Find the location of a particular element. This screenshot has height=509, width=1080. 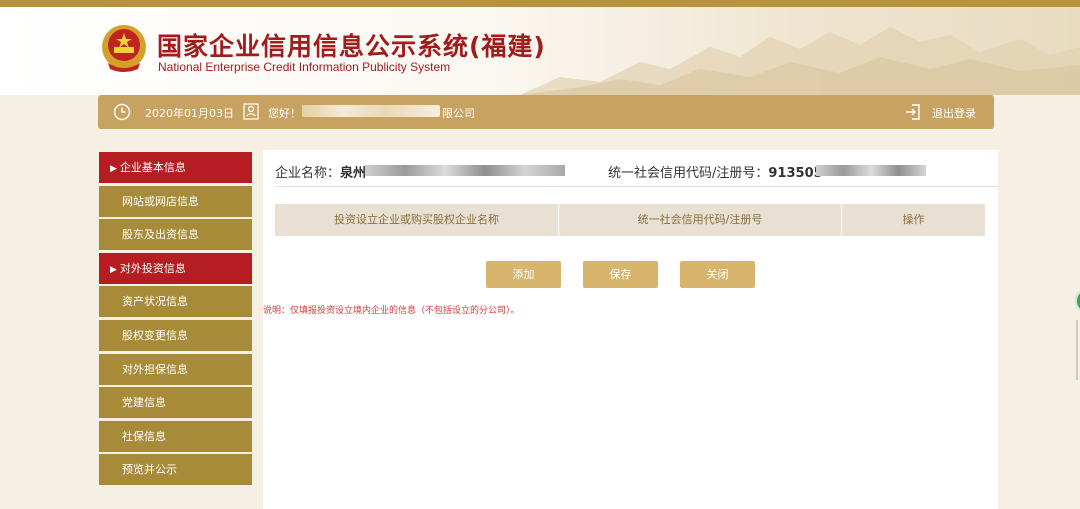

floating-edge-button is located at coordinates (1077, 301).